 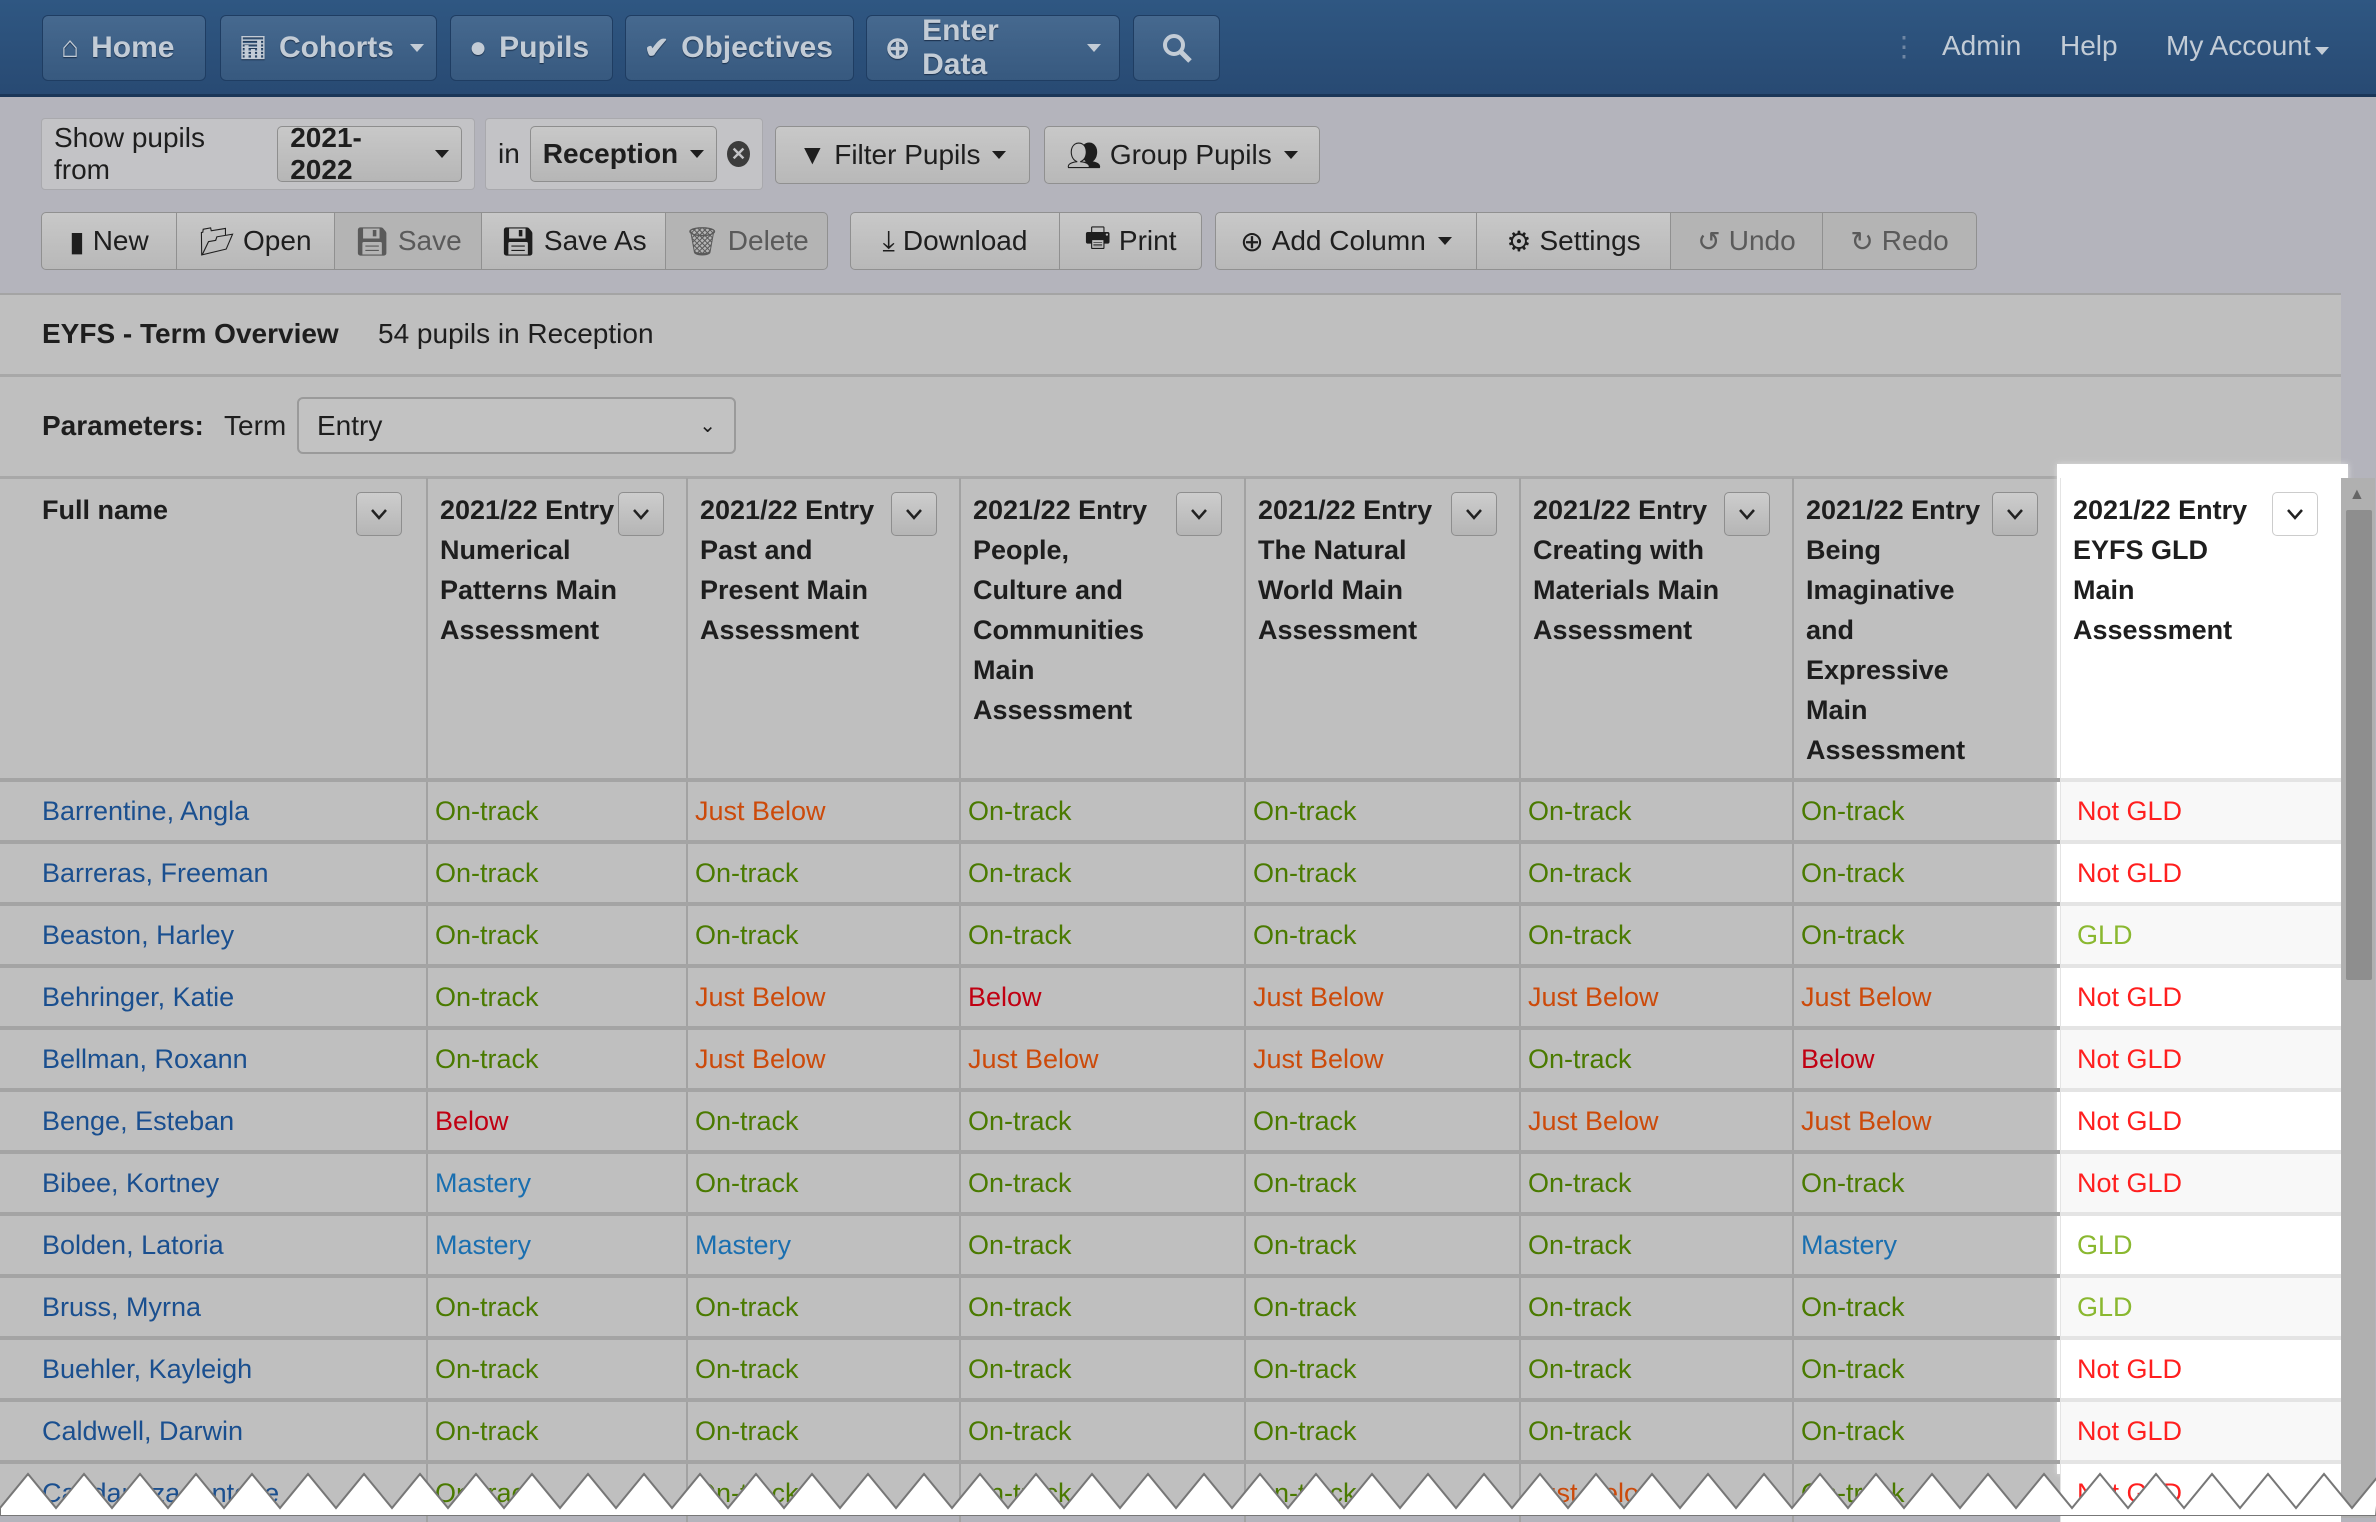 What do you see at coordinates (1899, 241) in the screenshot?
I see `redo-button: ↻ Redo` at bounding box center [1899, 241].